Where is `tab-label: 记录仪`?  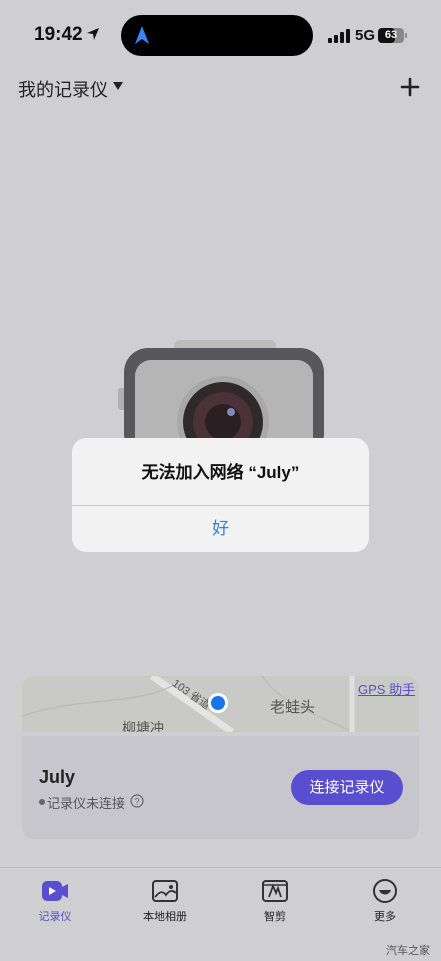 tab-label: 记录仪 is located at coordinates (55, 917).